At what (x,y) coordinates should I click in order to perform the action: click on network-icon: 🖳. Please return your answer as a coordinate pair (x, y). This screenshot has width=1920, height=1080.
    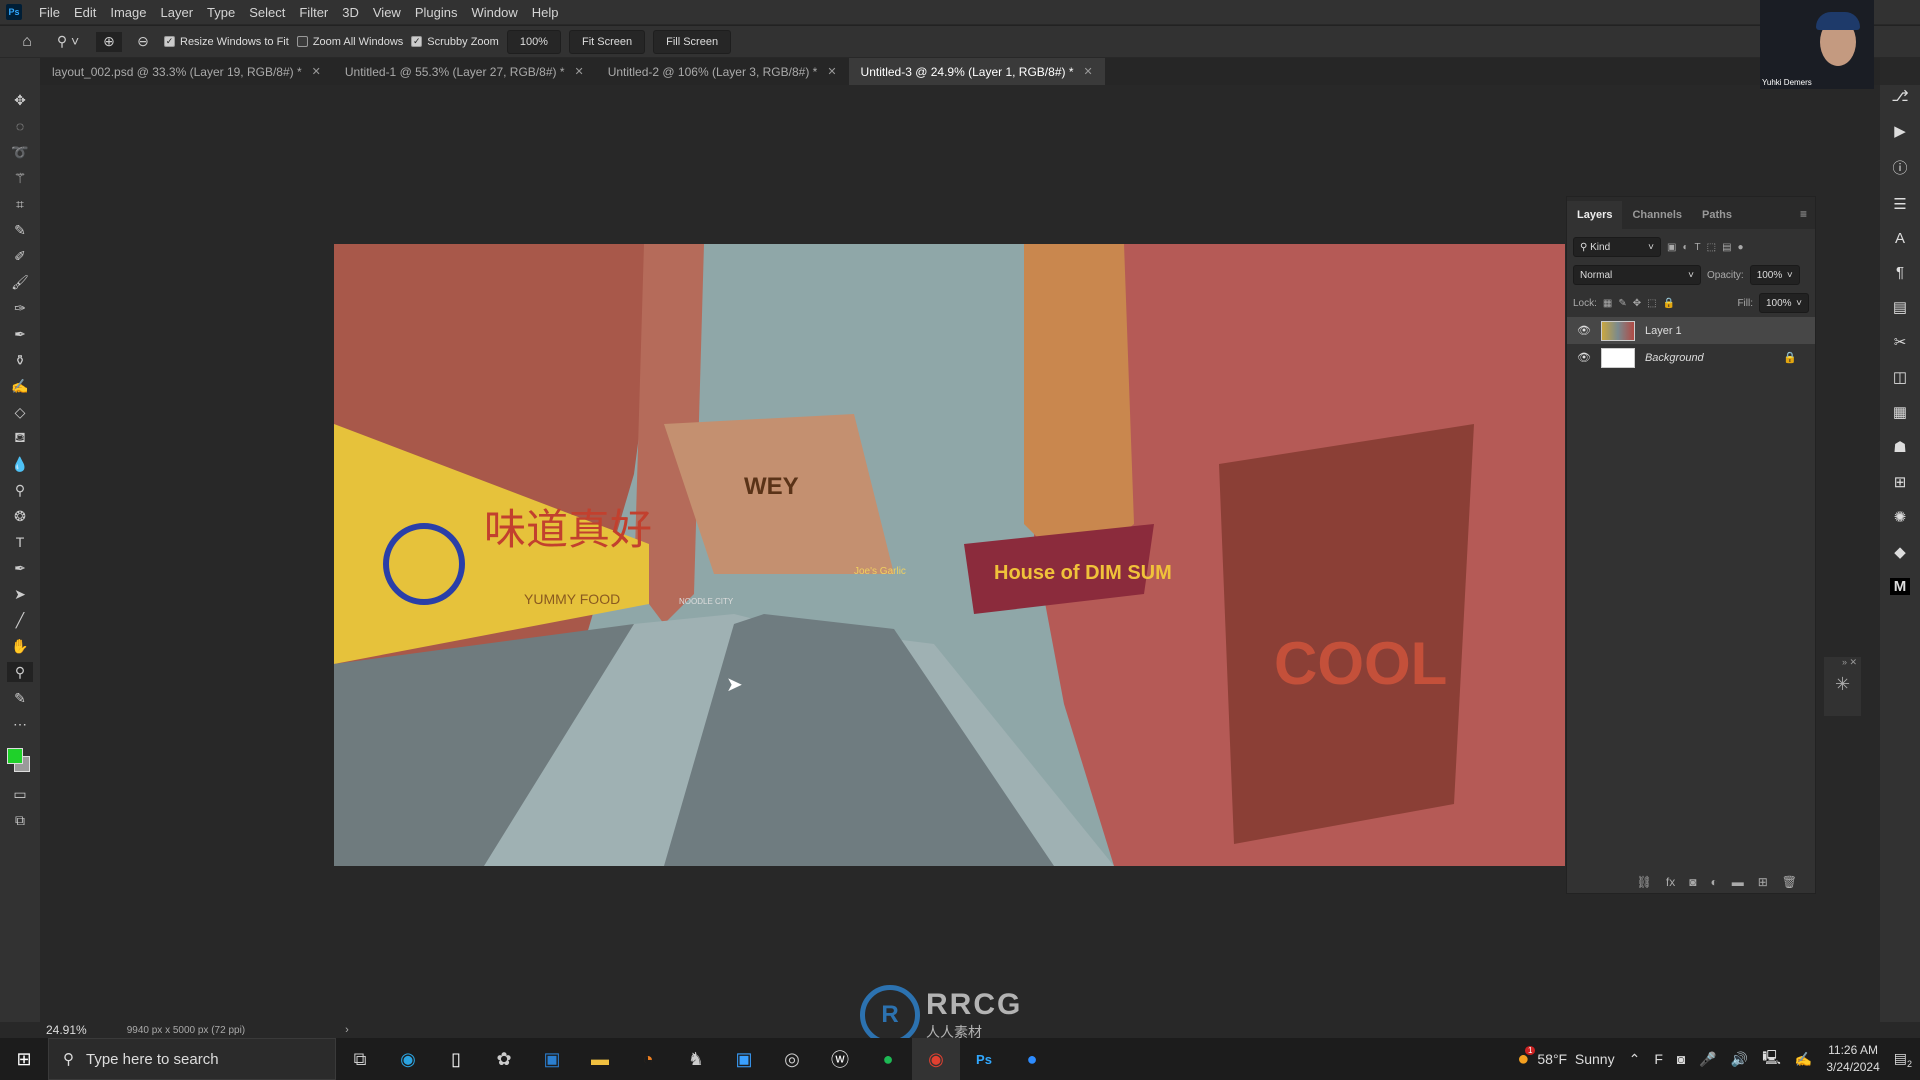
    Looking at the image, I should click on (1771, 1059).